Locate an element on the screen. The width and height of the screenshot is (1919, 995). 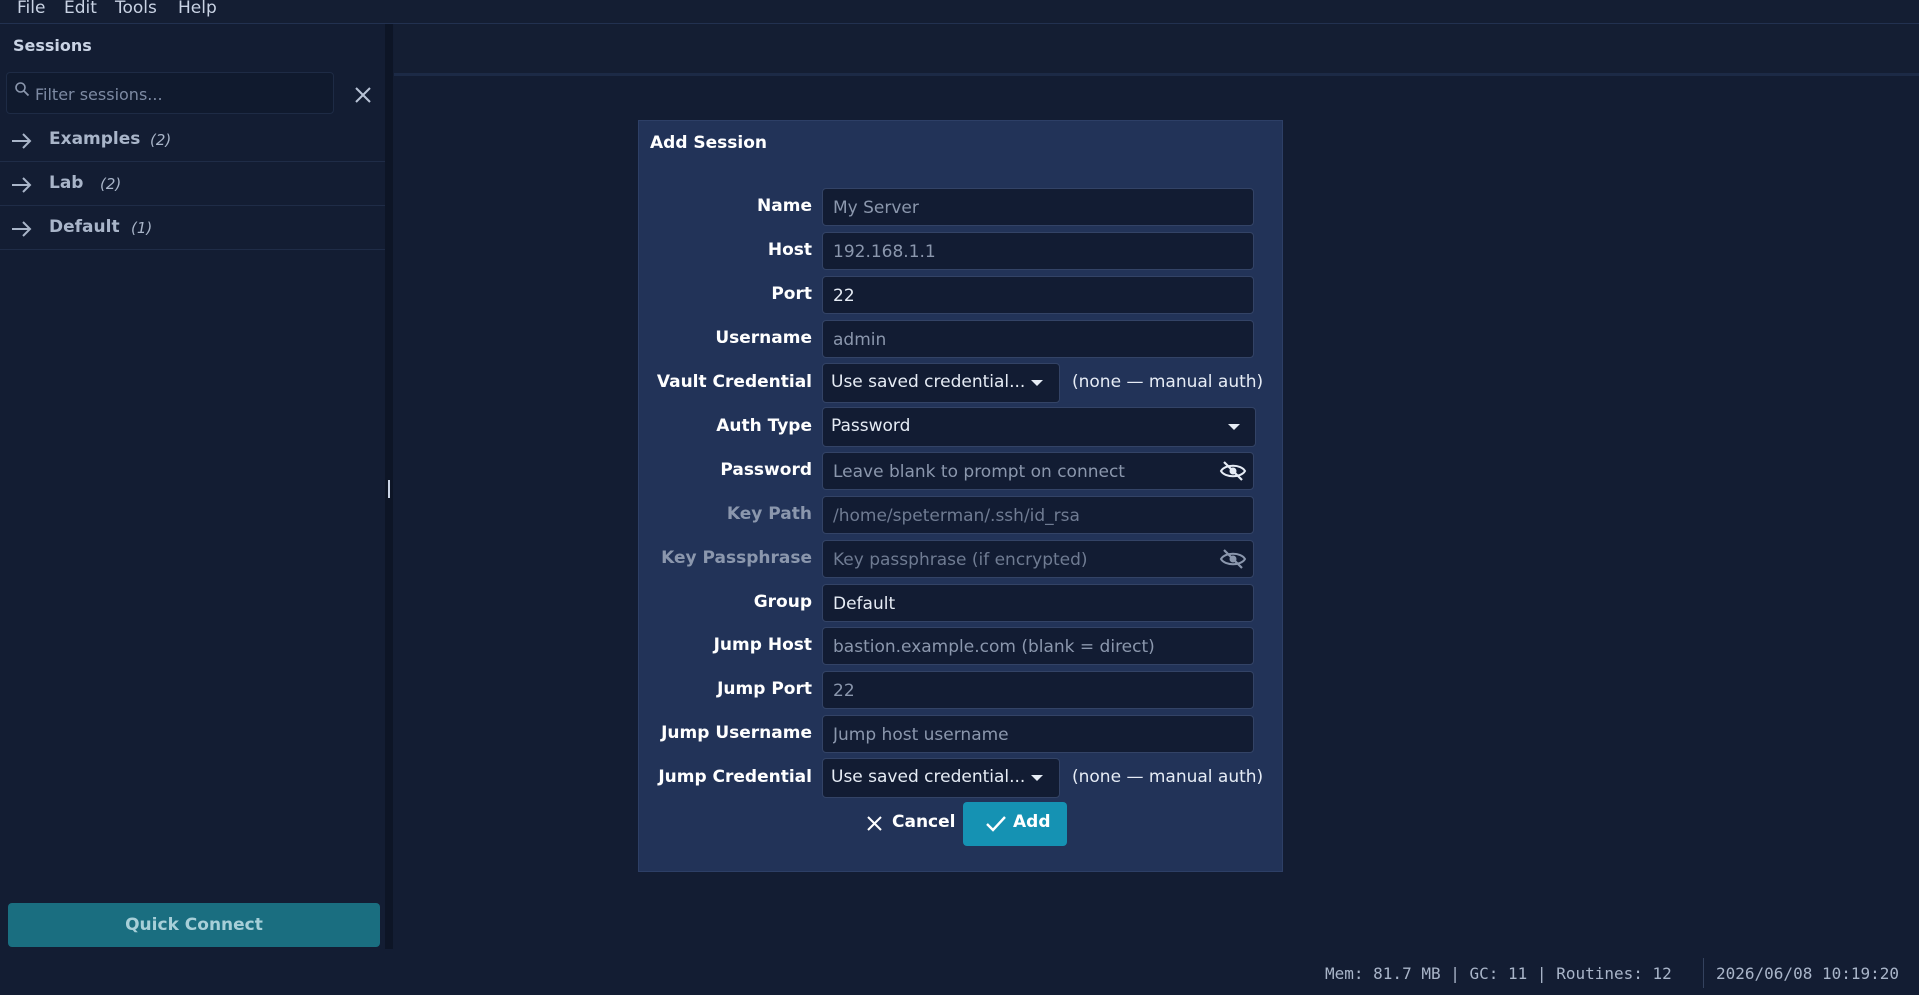
search-input is located at coordinates (180, 94).